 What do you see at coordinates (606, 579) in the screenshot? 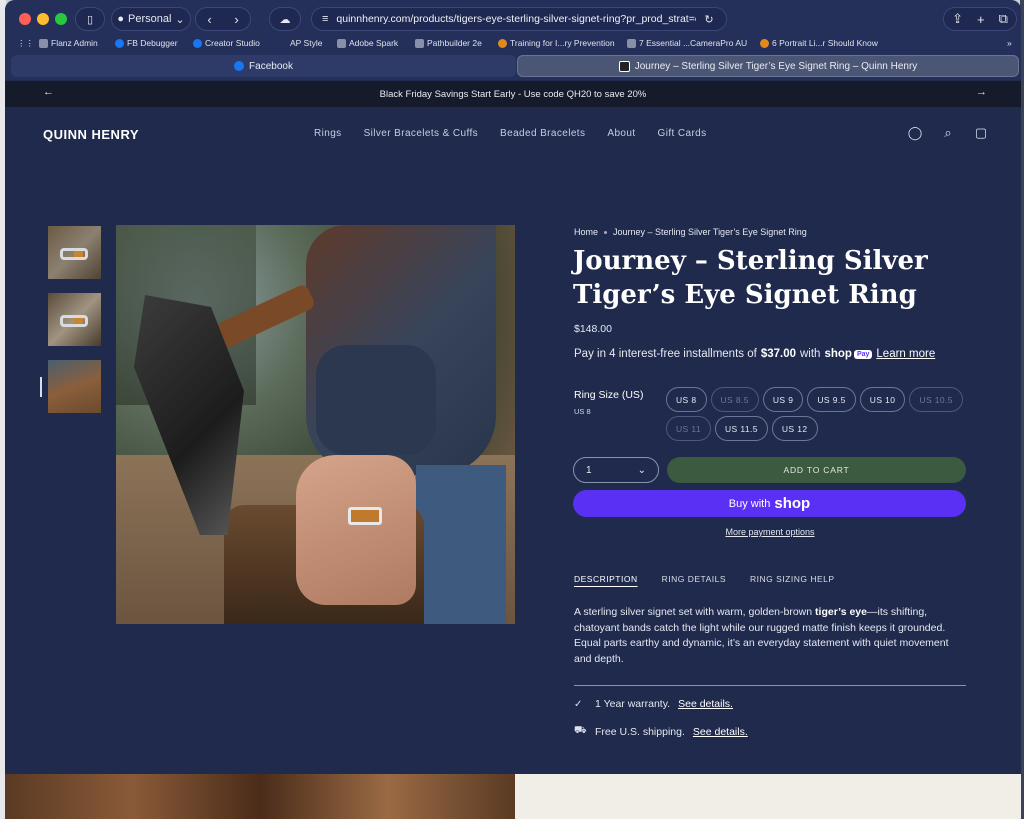
I see `tab-description: DESCRIPTION` at bounding box center [606, 579].